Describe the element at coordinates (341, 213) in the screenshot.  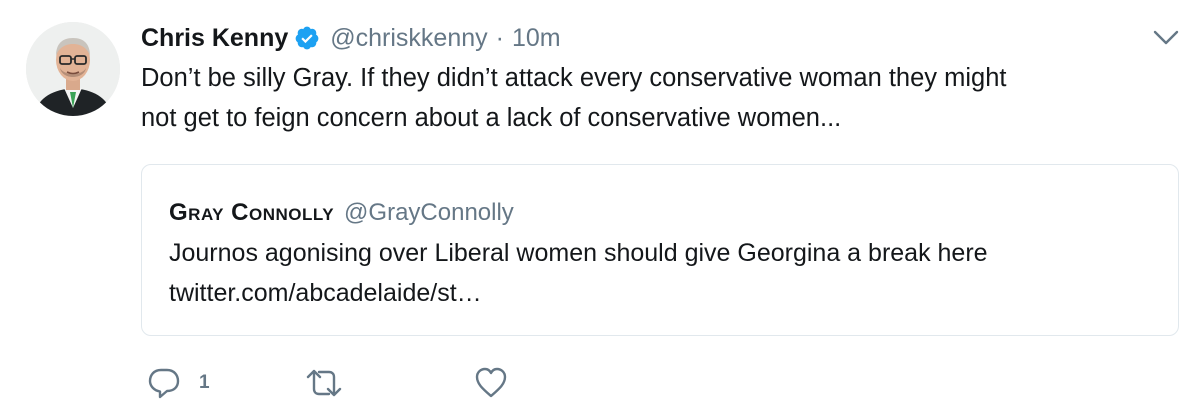
I see `quoted-tweet-header: Gray Connolly @GrayConnolly` at that location.